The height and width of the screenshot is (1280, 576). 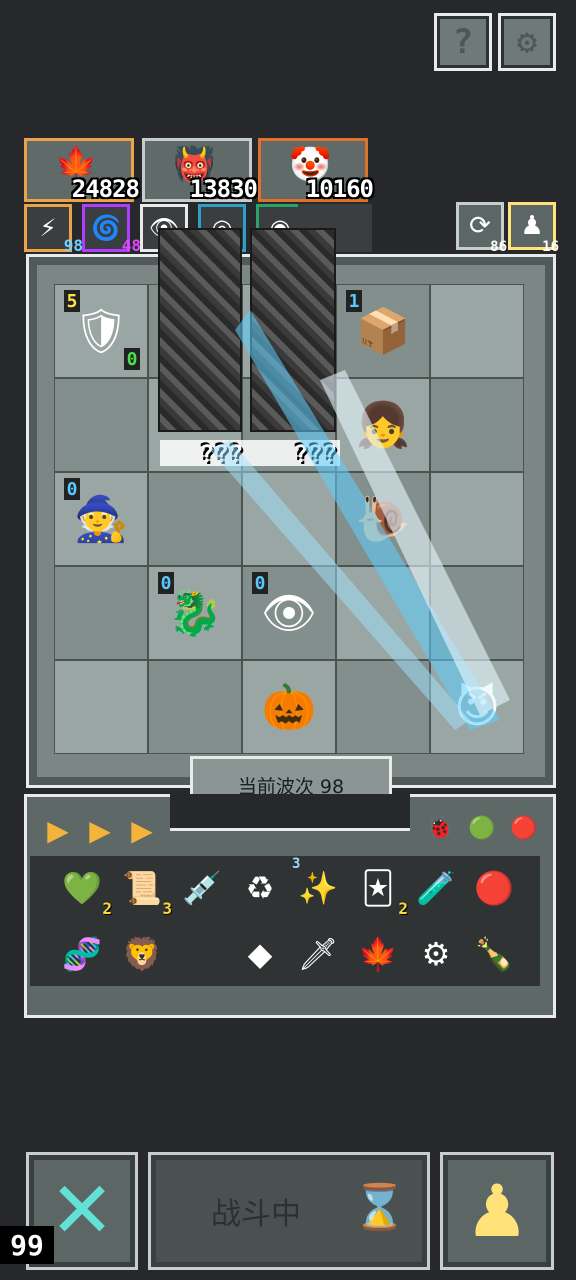 What do you see at coordinates (82, 888) in the screenshot?
I see `heart-gem-icon: 💚` at bounding box center [82, 888].